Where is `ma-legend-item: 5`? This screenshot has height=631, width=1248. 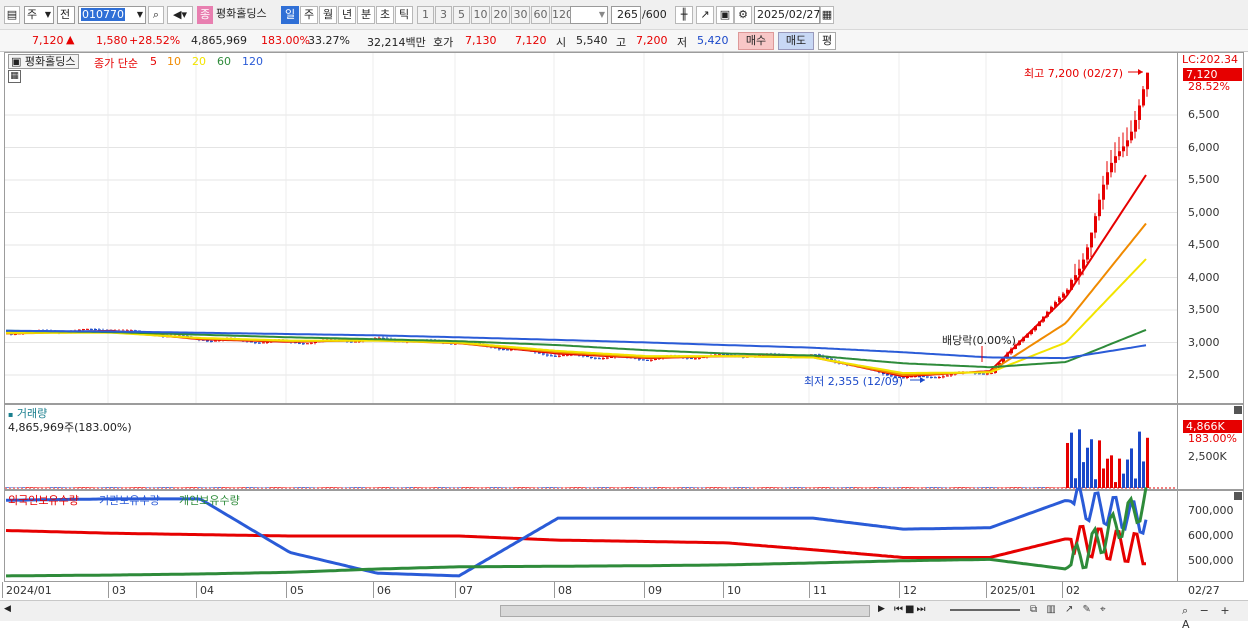 ma-legend-item: 5 is located at coordinates (153, 61).